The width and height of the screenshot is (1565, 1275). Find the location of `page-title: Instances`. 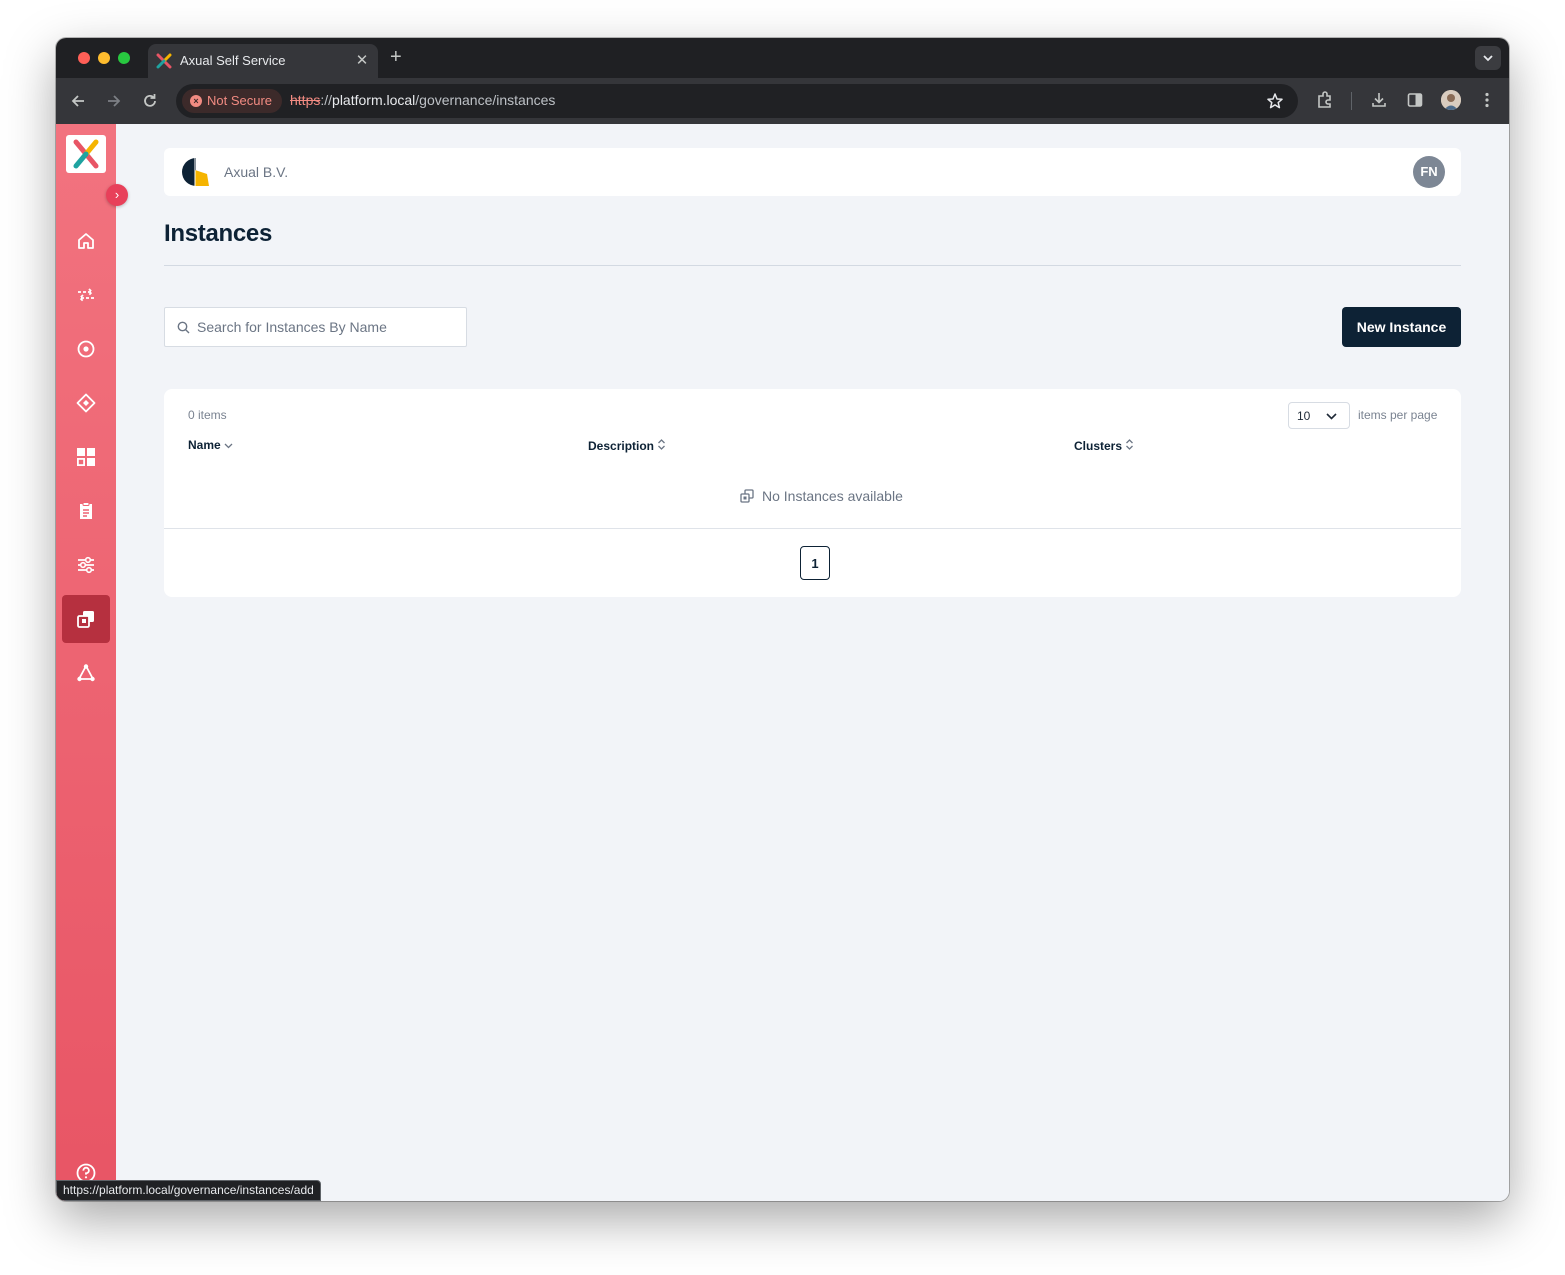

page-title: Instances is located at coordinates (218, 233).